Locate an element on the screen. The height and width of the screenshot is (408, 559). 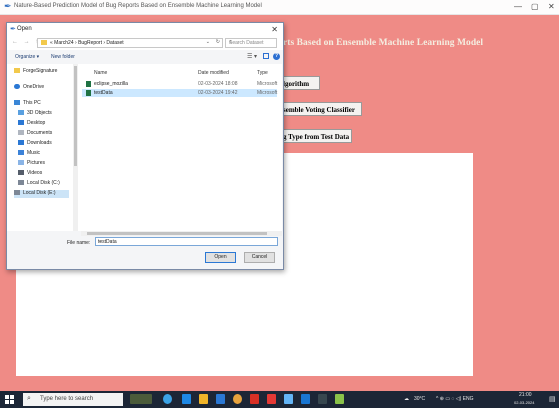
cube-icon is located at coordinates (21, 112).